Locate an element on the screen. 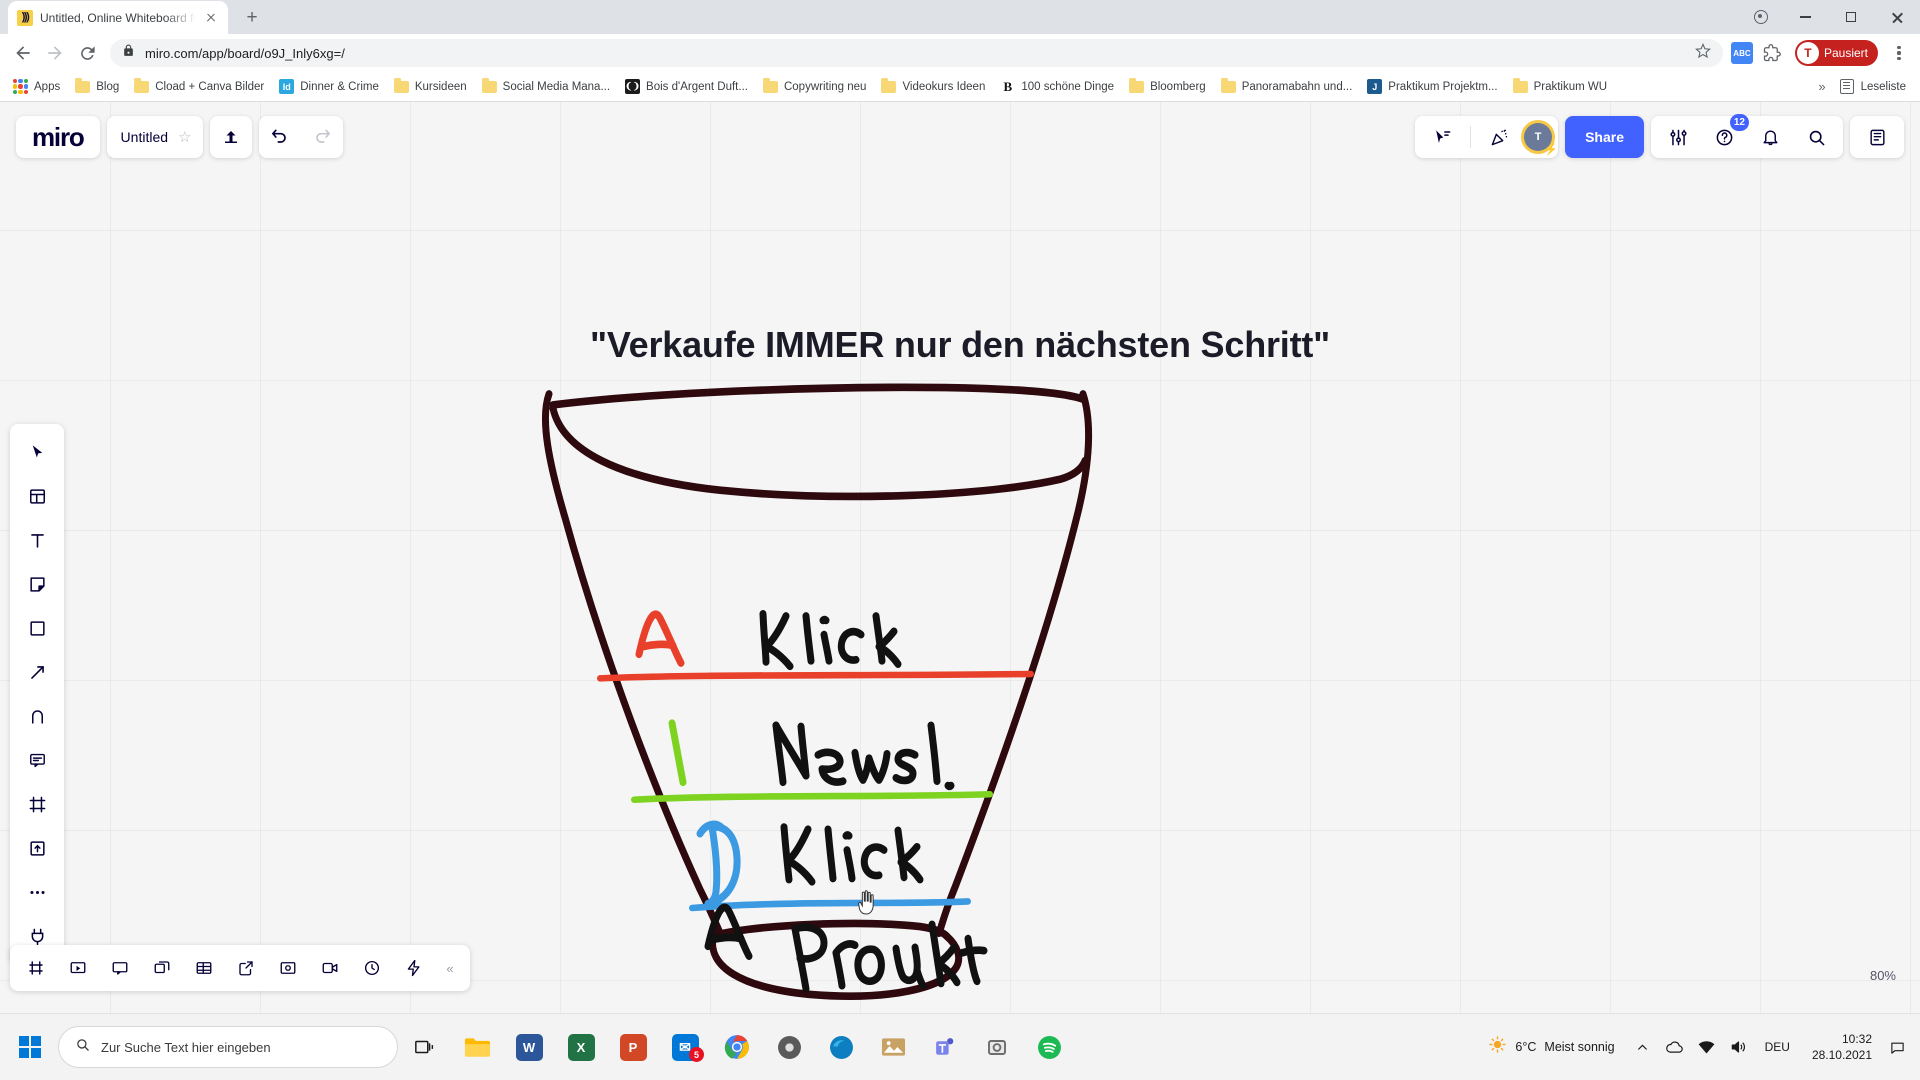 The width and height of the screenshot is (1920, 1080). upload-card is located at coordinates (231, 137).